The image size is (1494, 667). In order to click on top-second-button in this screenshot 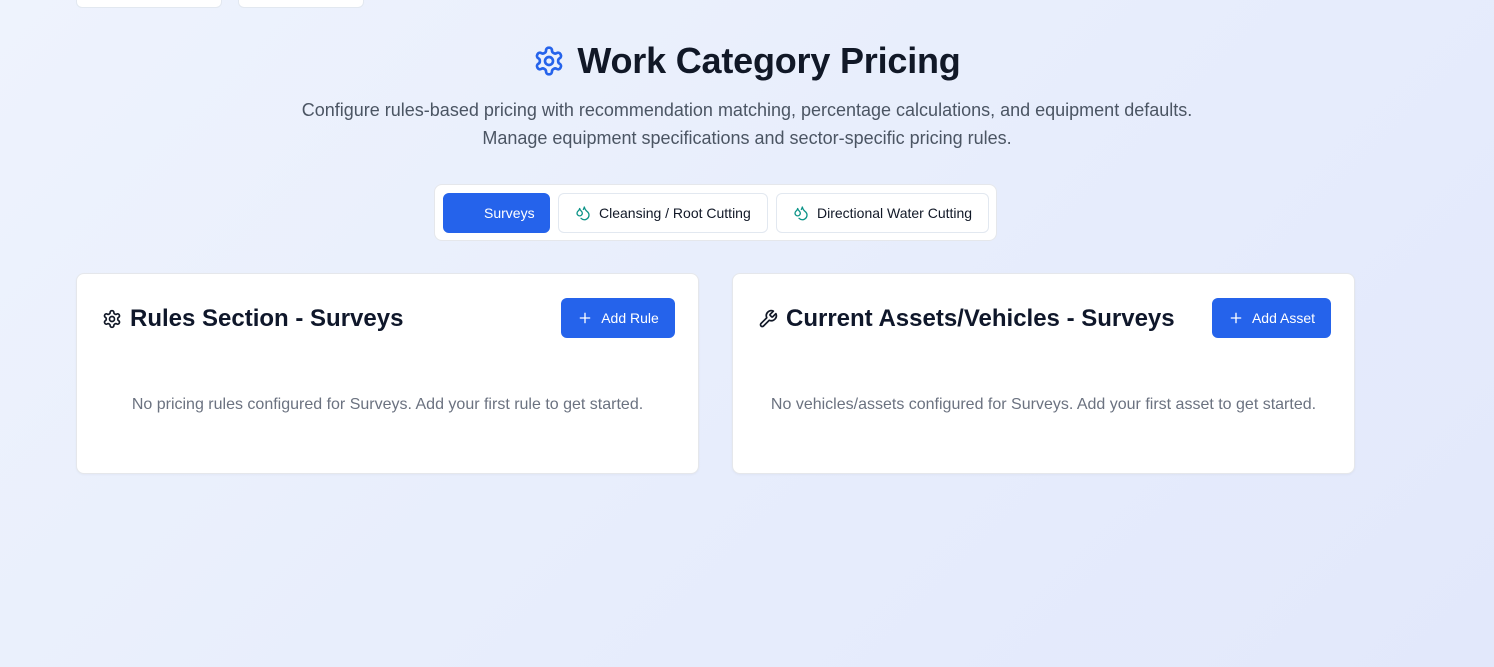, I will do `click(301, 4)`.